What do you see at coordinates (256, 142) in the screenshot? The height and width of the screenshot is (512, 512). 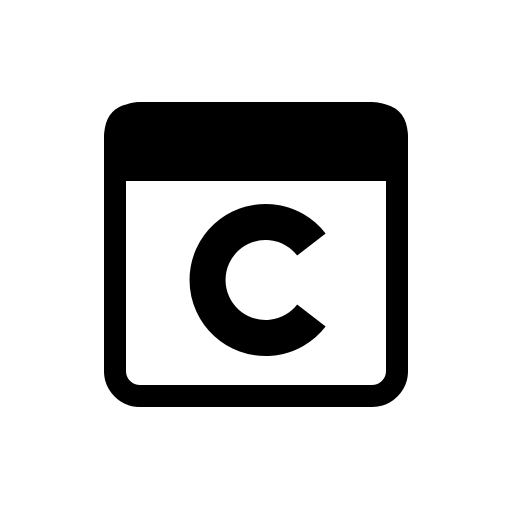 I see `window-title-bar` at bounding box center [256, 142].